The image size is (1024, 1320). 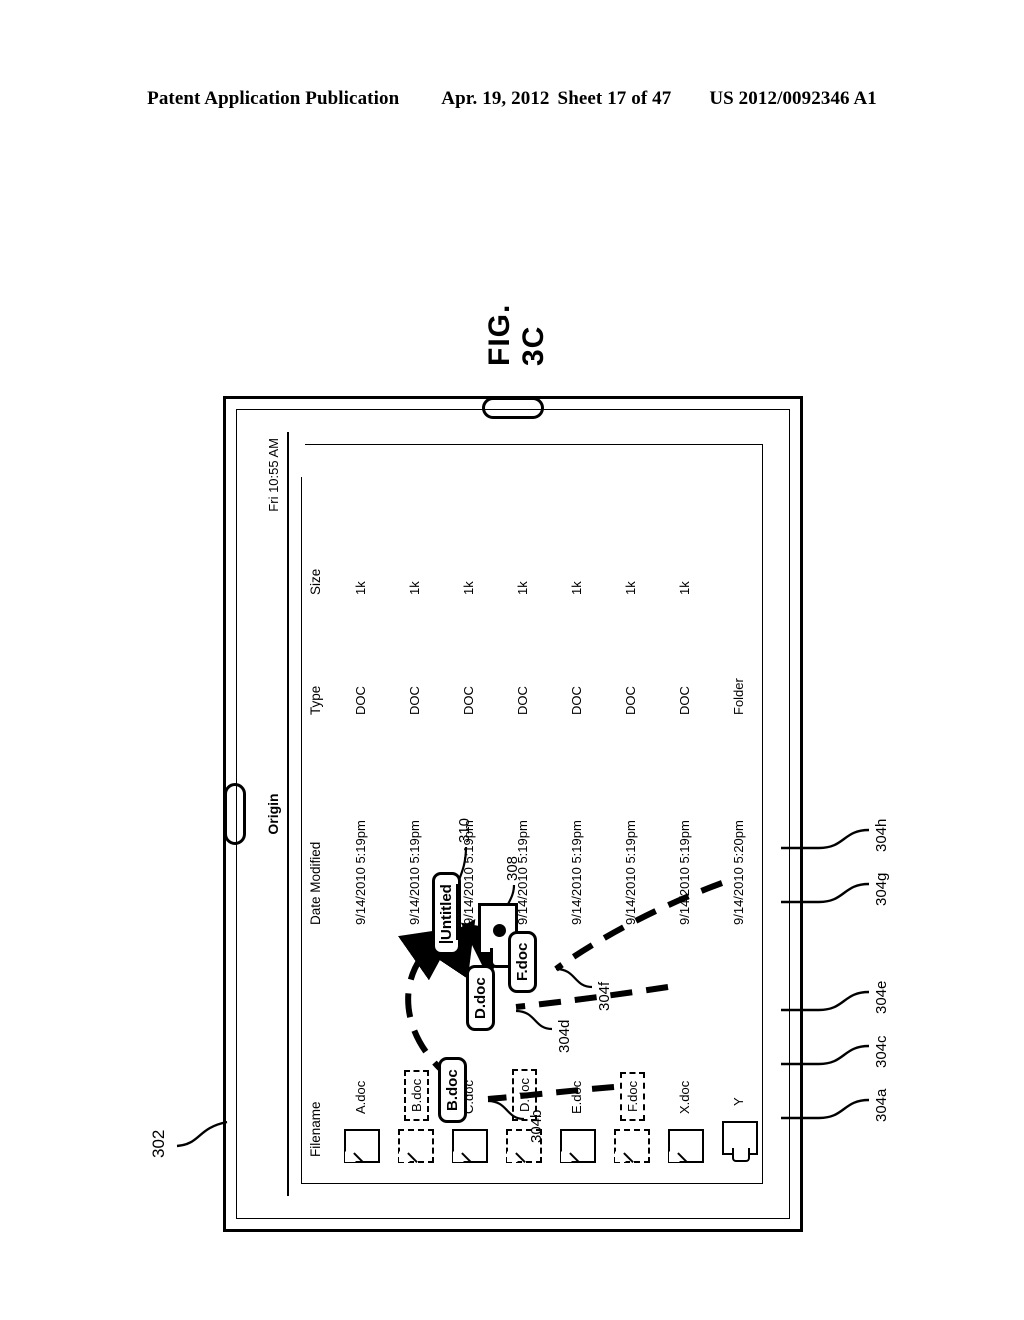 I want to click on ref-304a: 304a, so click(x=881, y=1105).